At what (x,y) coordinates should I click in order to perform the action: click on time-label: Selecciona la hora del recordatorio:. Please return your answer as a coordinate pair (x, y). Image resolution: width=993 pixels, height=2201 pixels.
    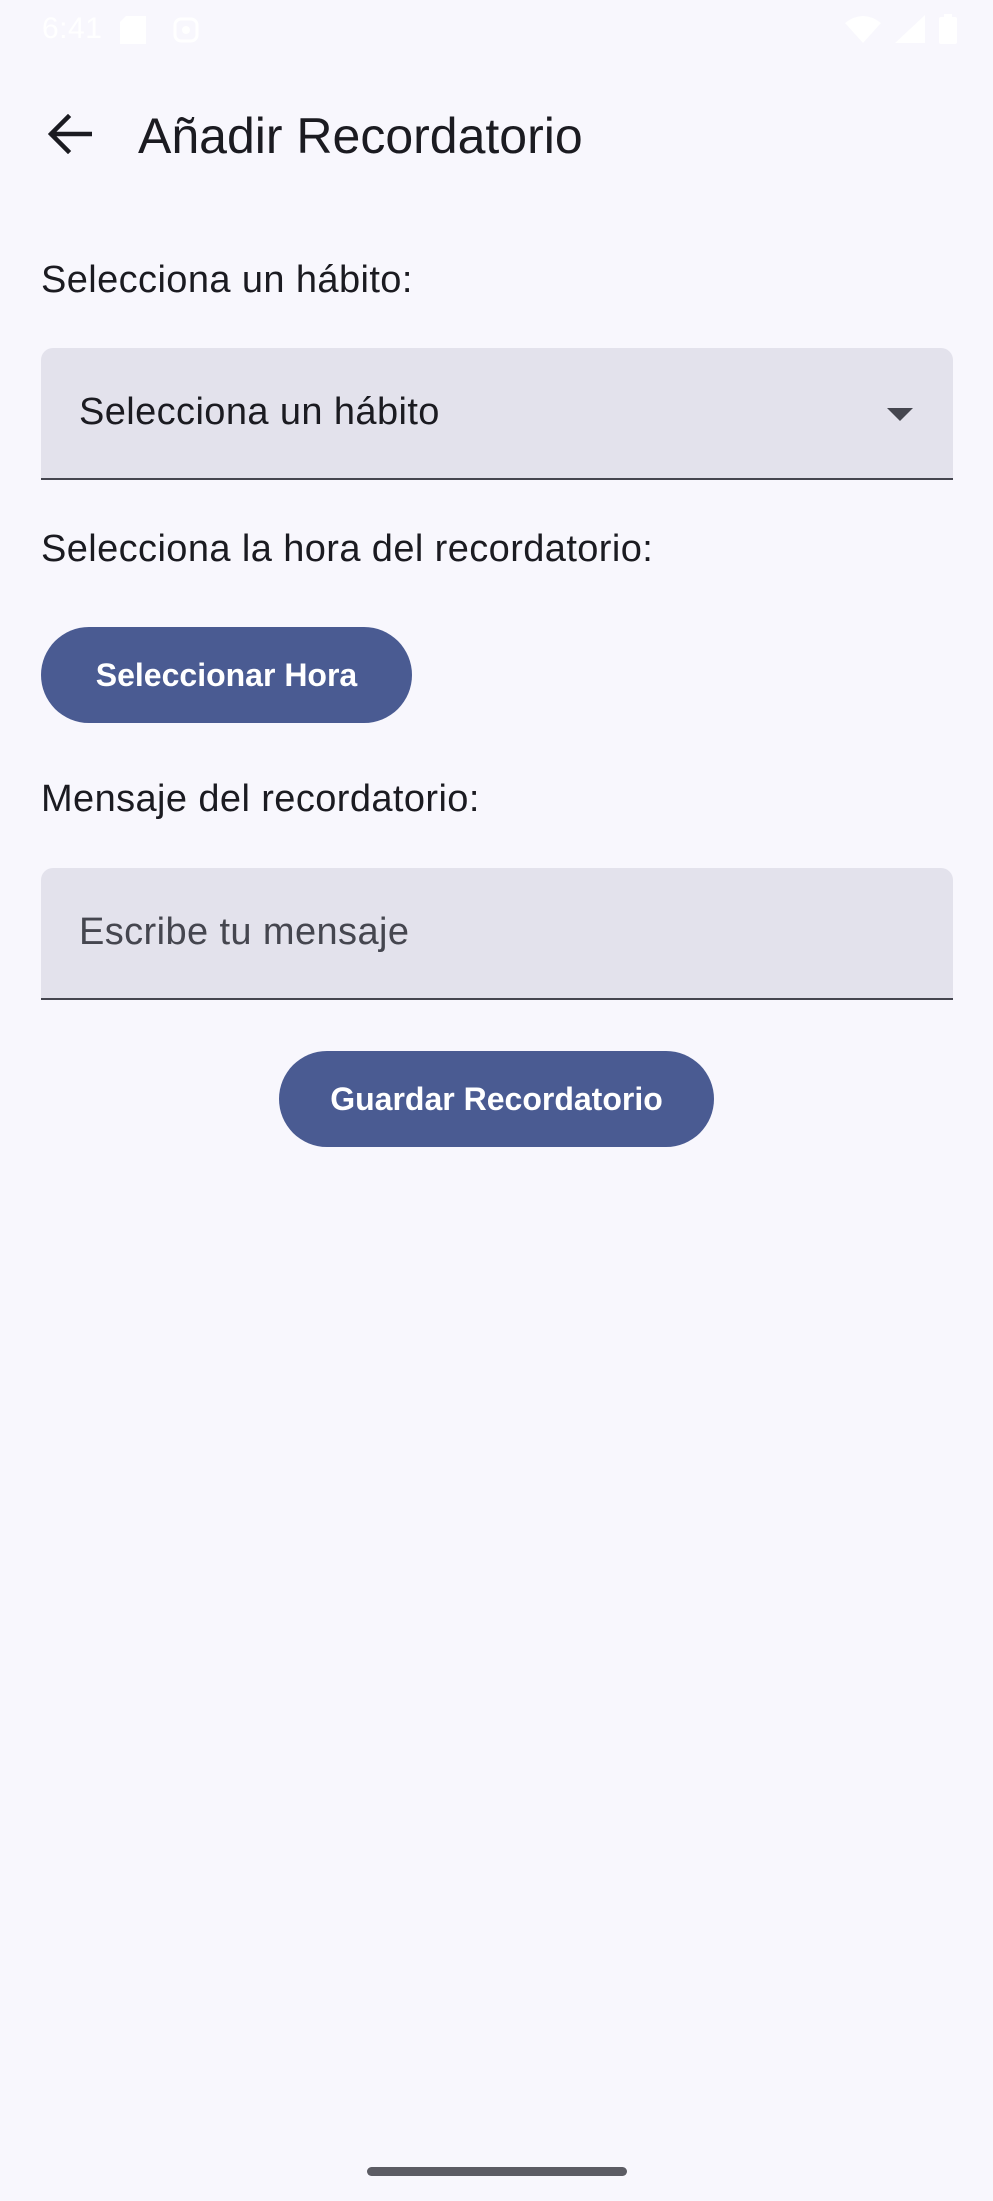
    Looking at the image, I should click on (347, 549).